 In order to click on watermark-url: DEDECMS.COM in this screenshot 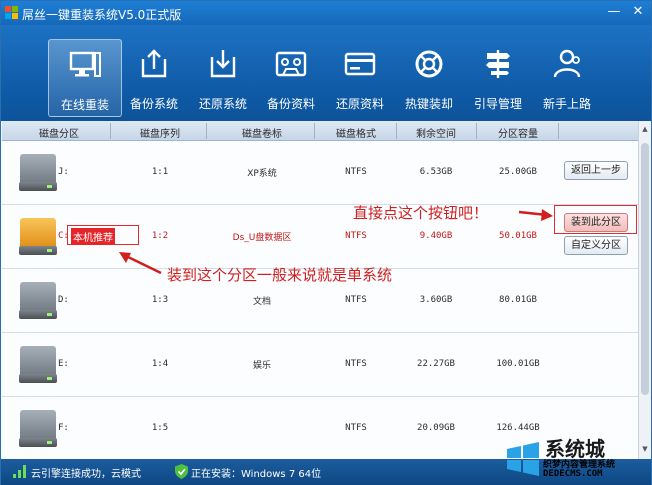, I will do `click(573, 474)`.